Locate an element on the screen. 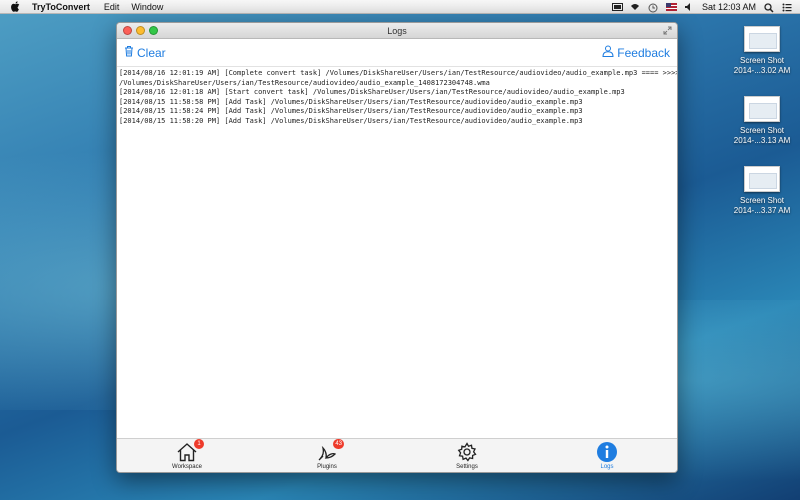 This screenshot has width=800, height=500. window-title: Logs is located at coordinates (397, 30).